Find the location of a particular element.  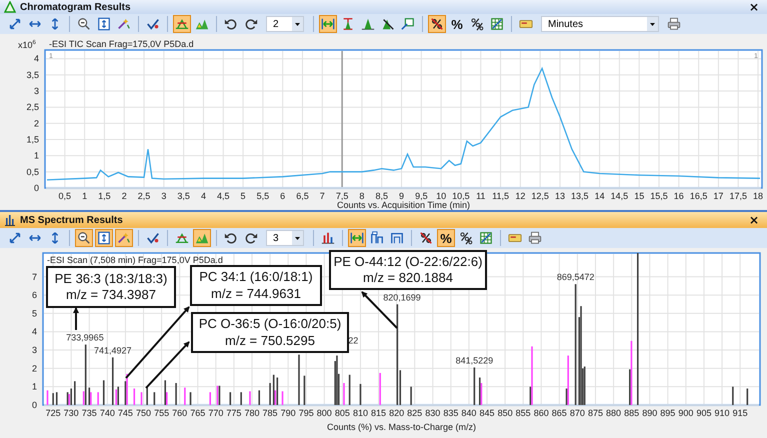

peak-label: 841,5229 is located at coordinates (475, 360).